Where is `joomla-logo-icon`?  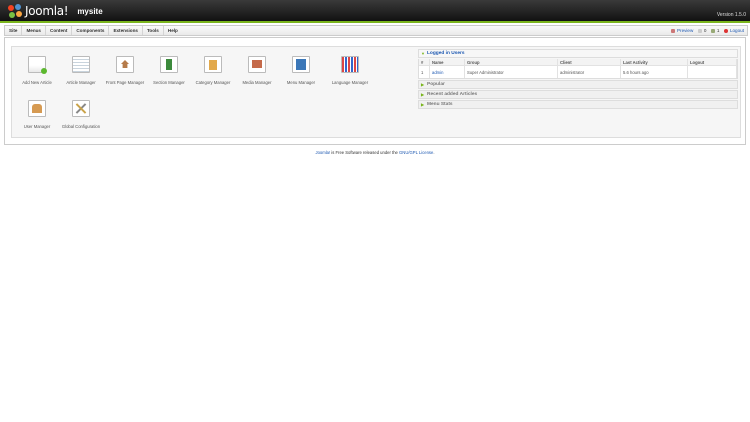
joomla-logo-icon is located at coordinates (15, 11).